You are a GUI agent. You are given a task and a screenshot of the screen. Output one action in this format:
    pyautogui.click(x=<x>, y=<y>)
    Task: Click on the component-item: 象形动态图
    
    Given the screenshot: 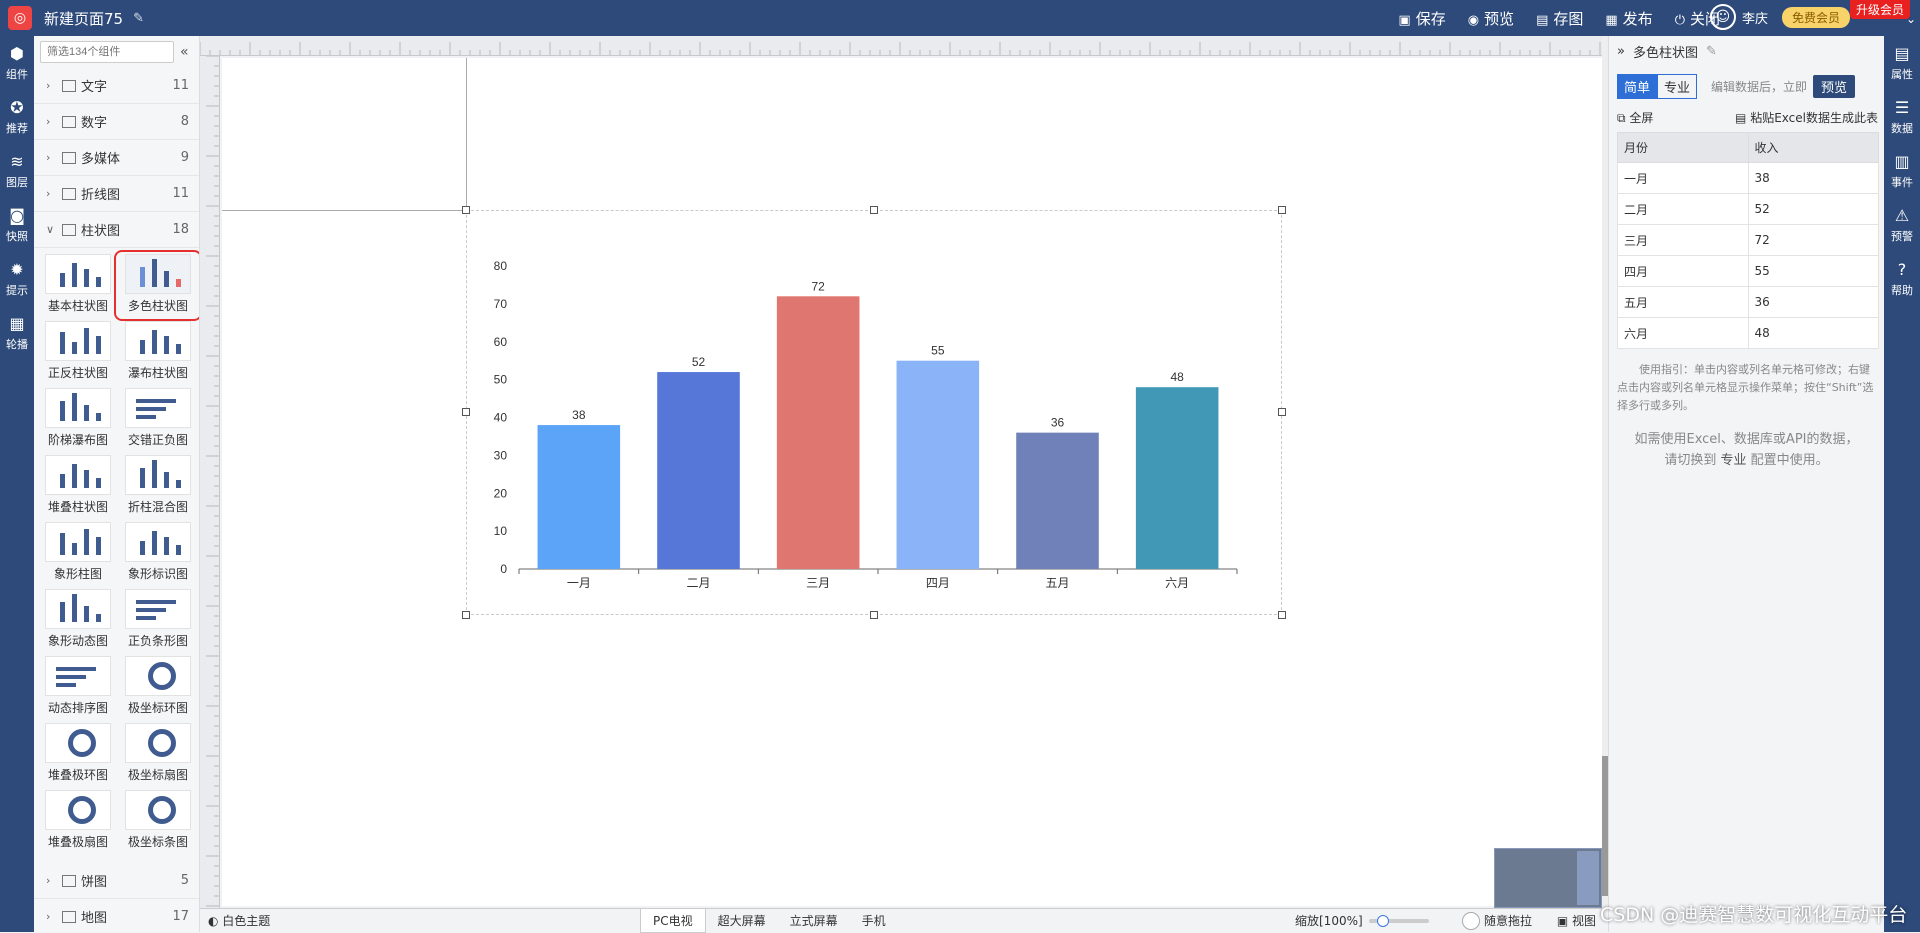 What is the action you would take?
    pyautogui.click(x=78, y=620)
    